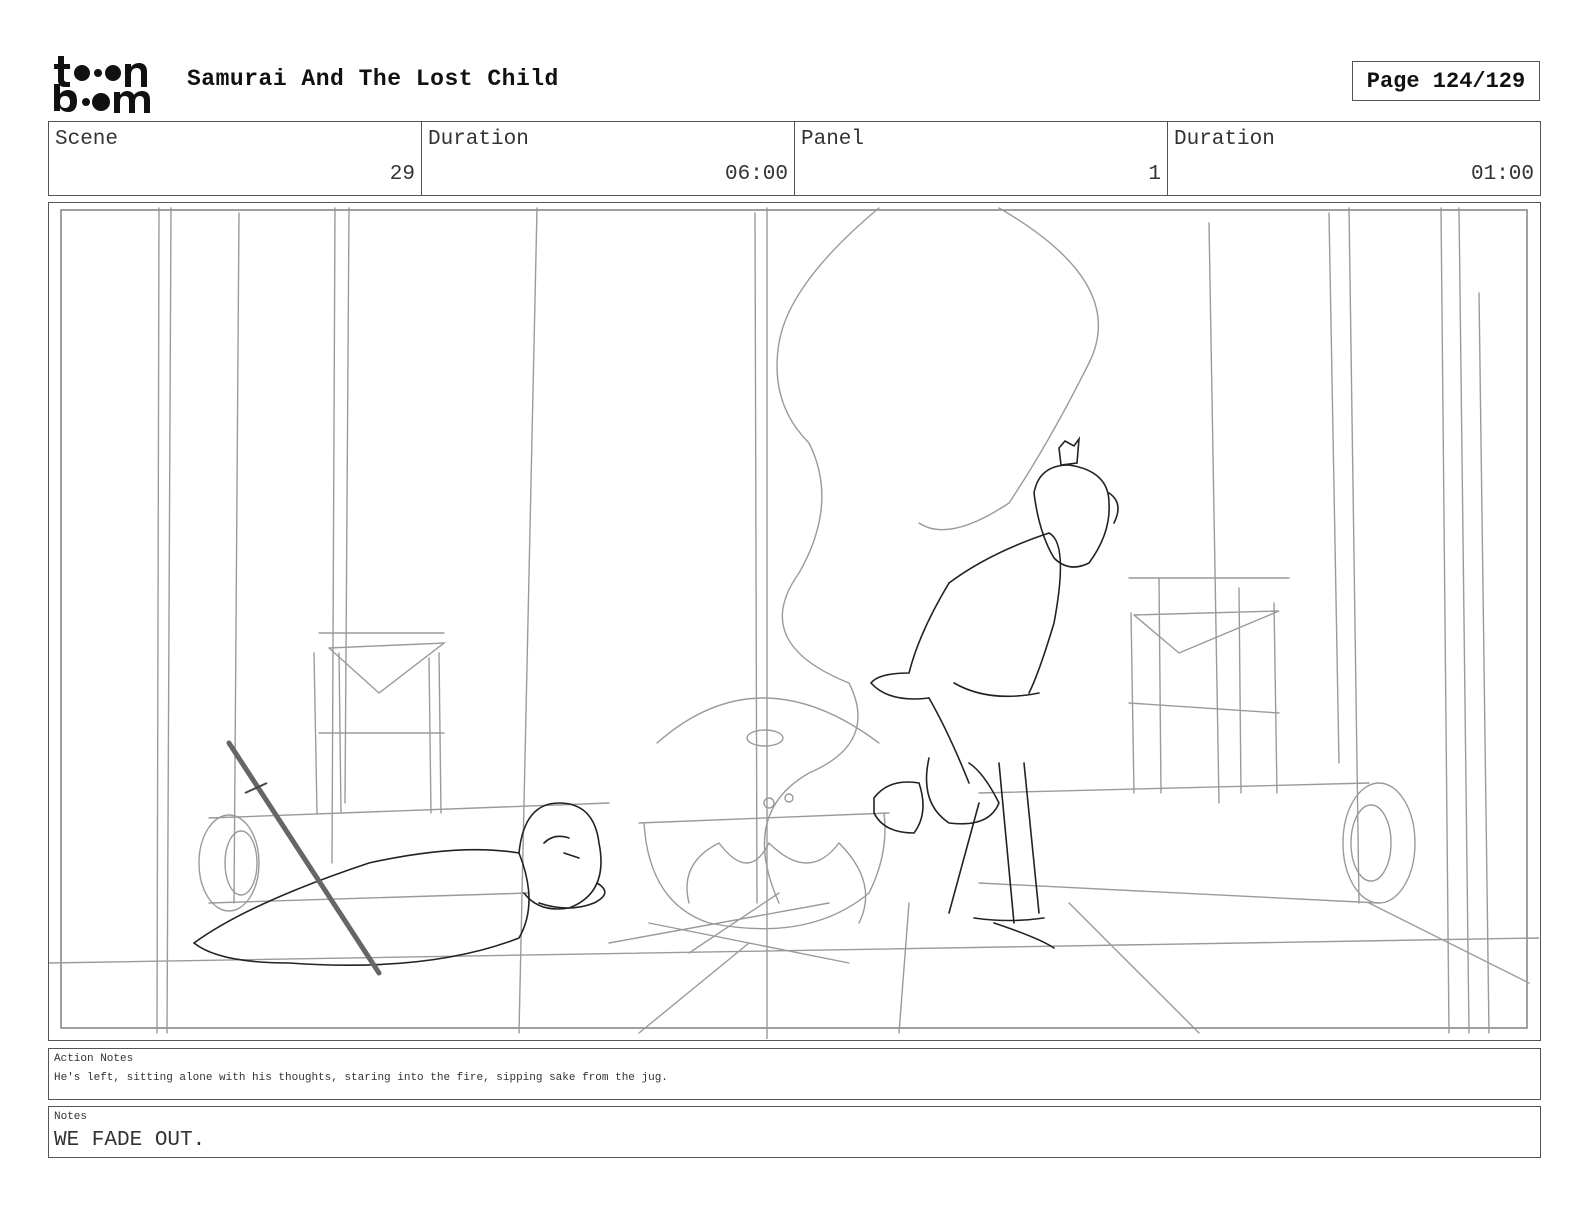 The image size is (1584, 1224). What do you see at coordinates (1354, 158) in the screenshot?
I see `panel-duration-cell: Duration 01:00` at bounding box center [1354, 158].